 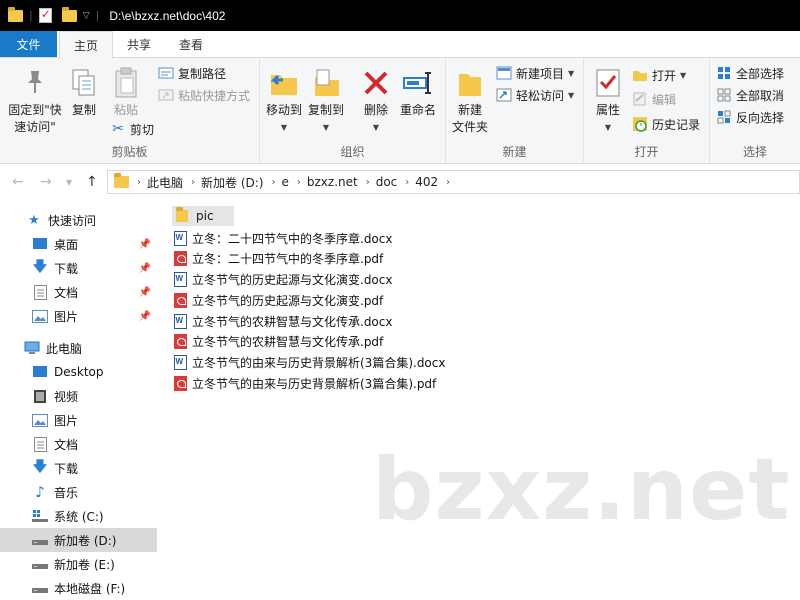 I want to click on back-arrow-icon: ←, so click(x=18, y=182).